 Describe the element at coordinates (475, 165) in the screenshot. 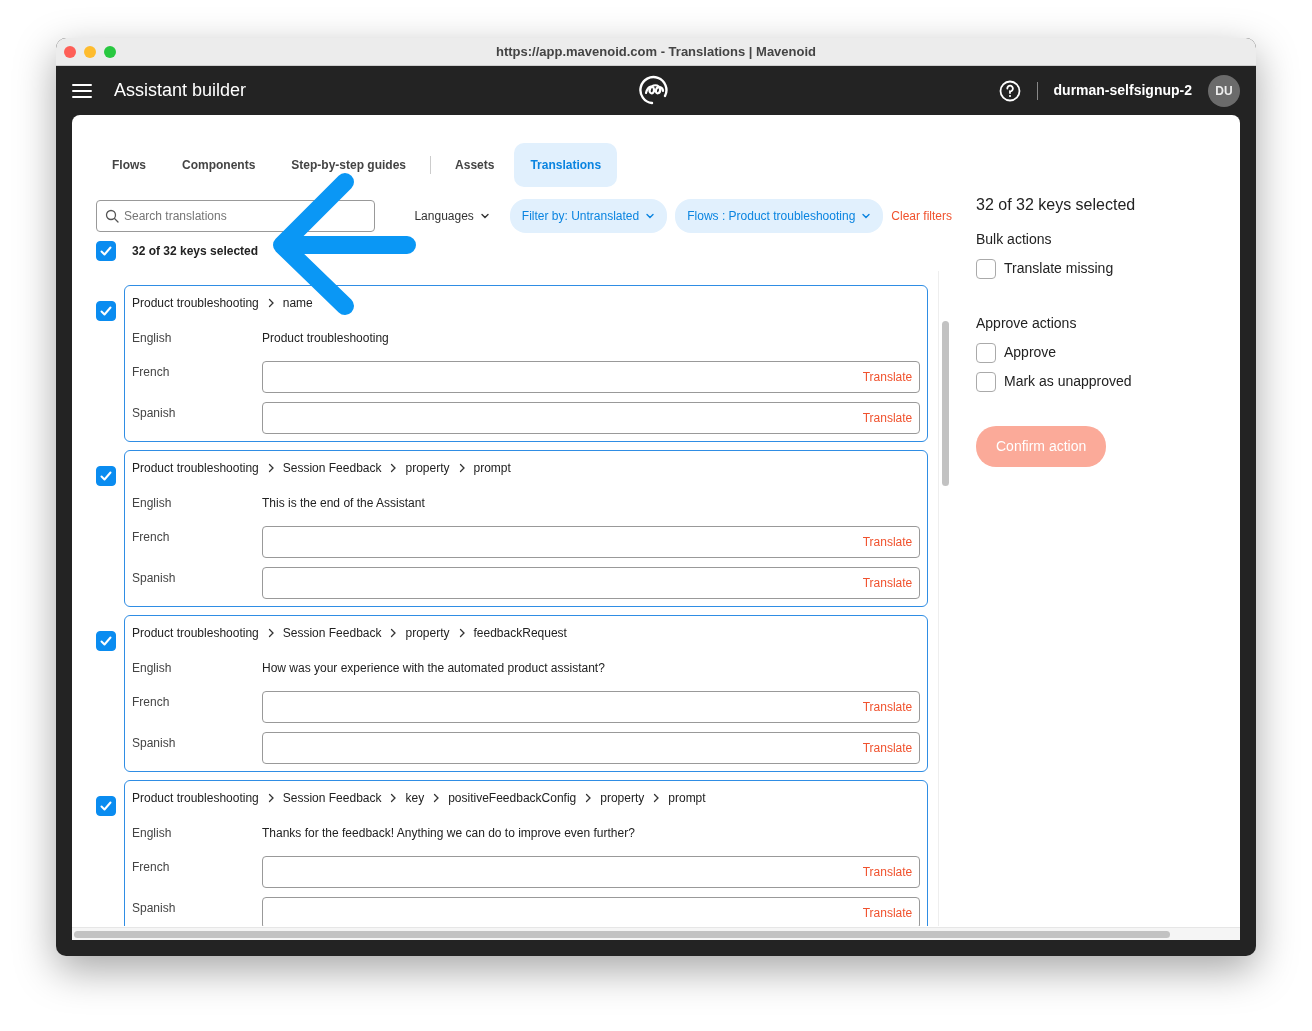

I see `tab: Assets` at that location.